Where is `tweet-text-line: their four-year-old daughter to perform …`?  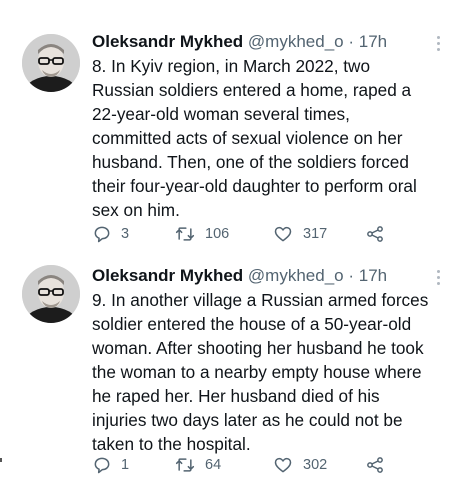
tweet-text-line: their four-year-old daughter to perform … is located at coordinates (254, 186).